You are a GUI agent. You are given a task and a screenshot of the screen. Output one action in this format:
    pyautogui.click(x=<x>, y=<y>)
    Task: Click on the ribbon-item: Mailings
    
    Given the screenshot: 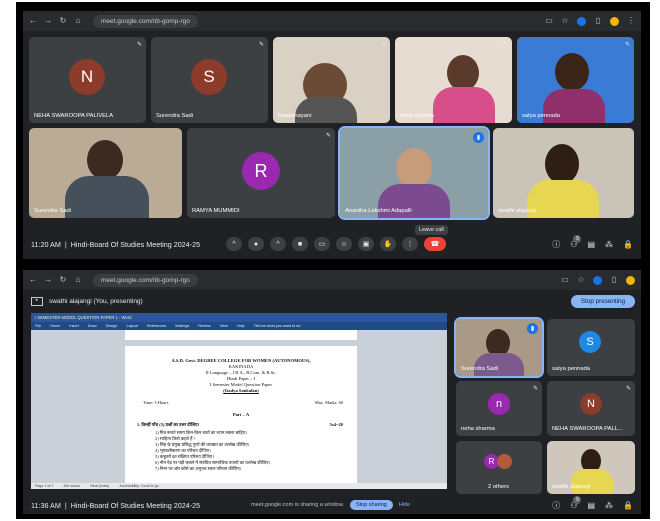 What is the action you would take?
    pyautogui.click(x=182, y=326)
    